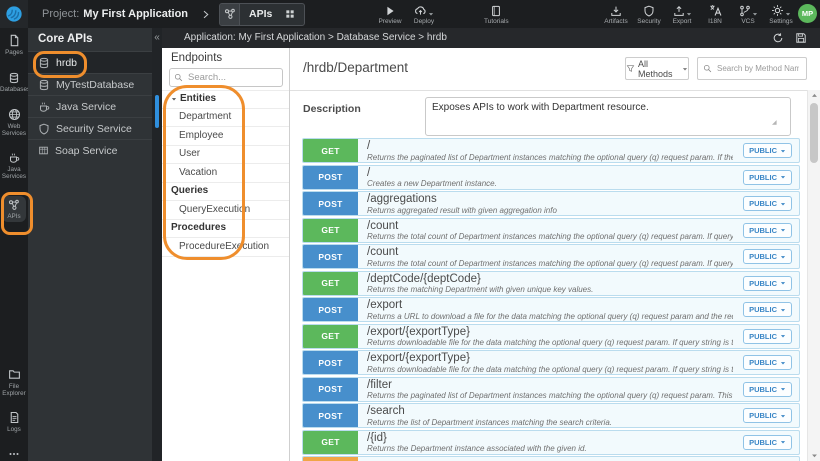  I want to click on deploy-button: Deploy, so click(424, 14).